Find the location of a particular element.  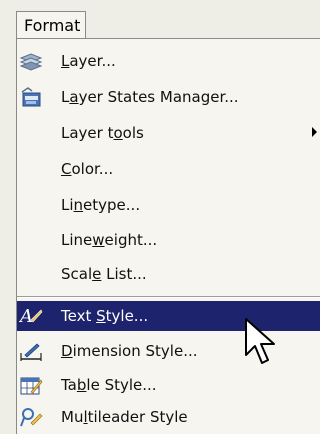

layers-icon is located at coordinates (31, 61).